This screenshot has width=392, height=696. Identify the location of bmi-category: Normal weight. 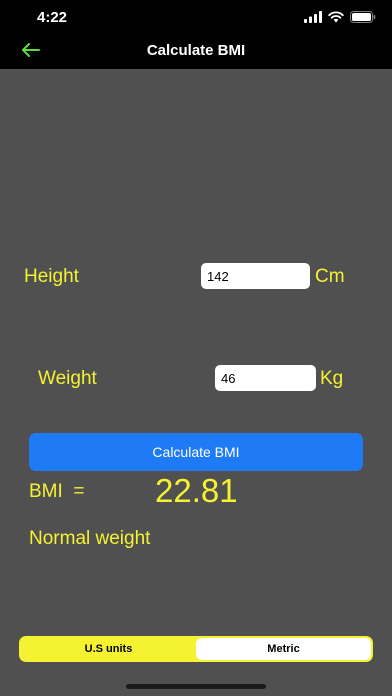
(90, 538).